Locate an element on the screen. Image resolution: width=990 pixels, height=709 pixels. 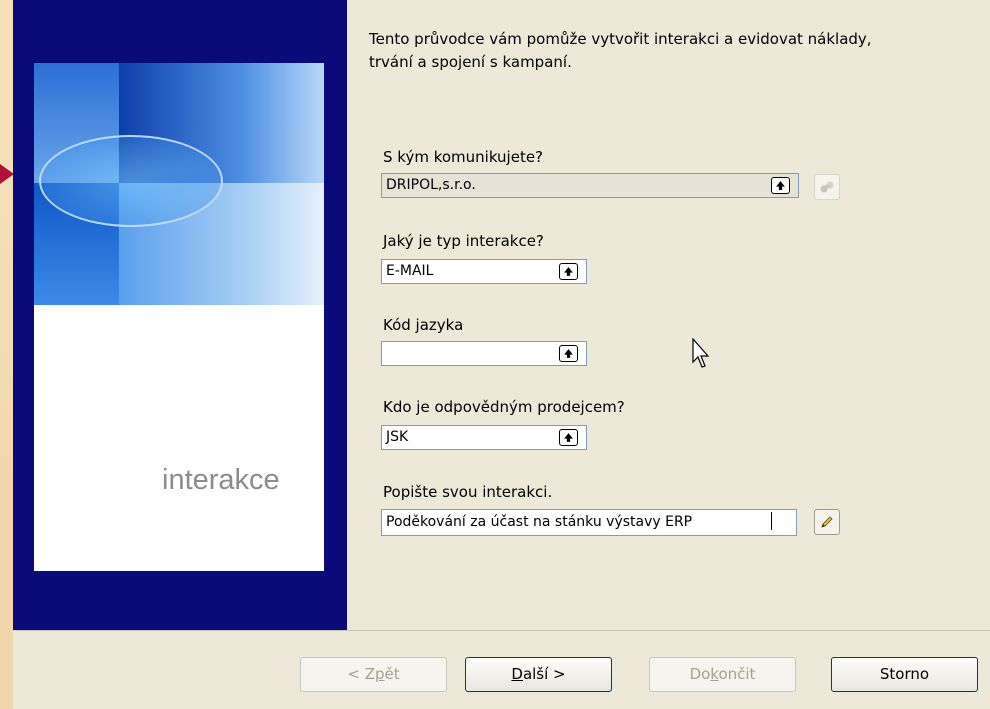
type-value: E-MAIL is located at coordinates (410, 271).